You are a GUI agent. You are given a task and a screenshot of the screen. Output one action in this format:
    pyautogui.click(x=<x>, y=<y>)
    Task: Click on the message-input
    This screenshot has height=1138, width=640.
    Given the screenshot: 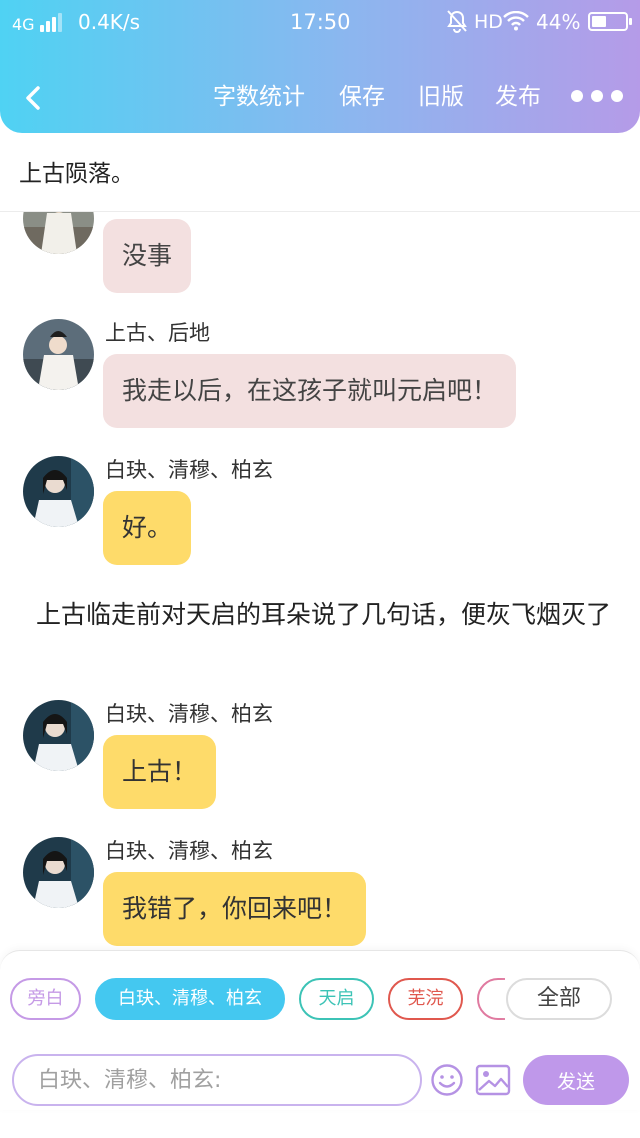 What is the action you would take?
    pyautogui.click(x=217, y=1080)
    